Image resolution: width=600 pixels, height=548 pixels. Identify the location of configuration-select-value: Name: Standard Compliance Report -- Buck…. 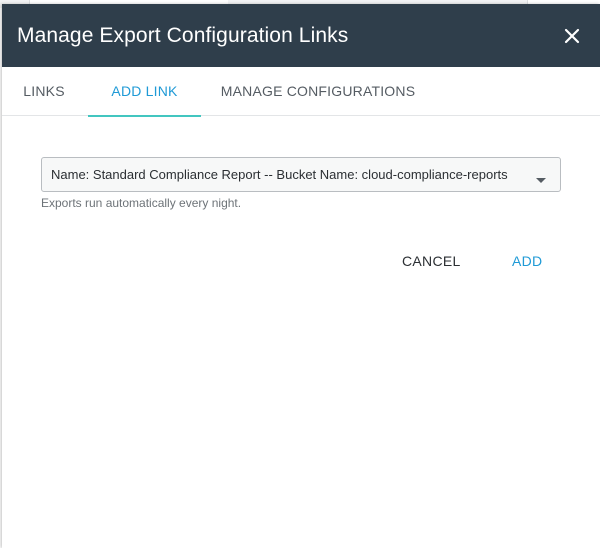
(279, 174).